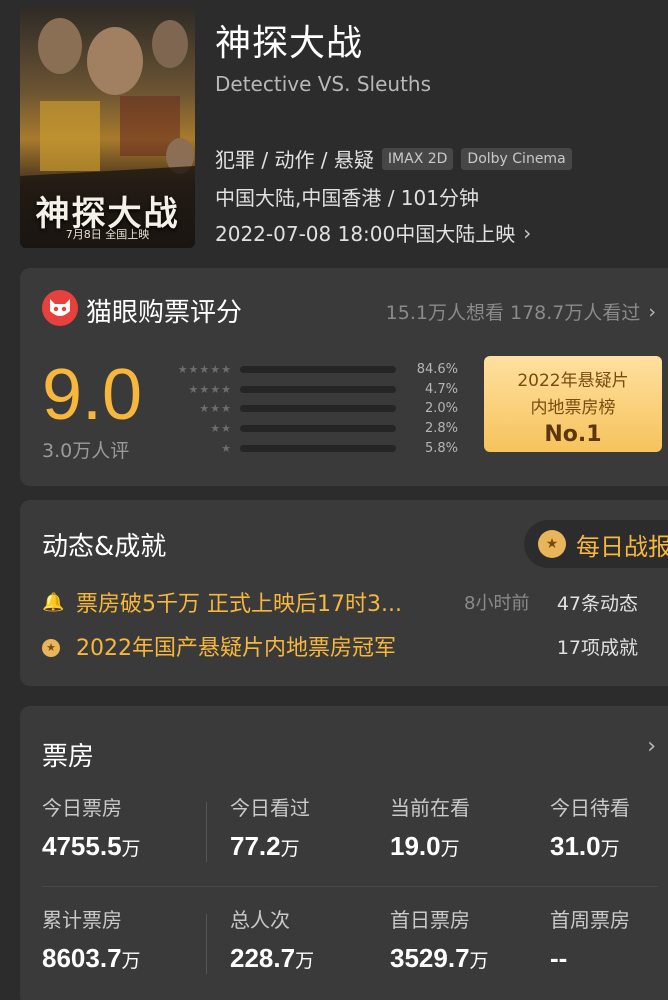  Describe the element at coordinates (270, 827) in the screenshot. I see `stat-today-watched: 今日看过 77.2万` at that location.